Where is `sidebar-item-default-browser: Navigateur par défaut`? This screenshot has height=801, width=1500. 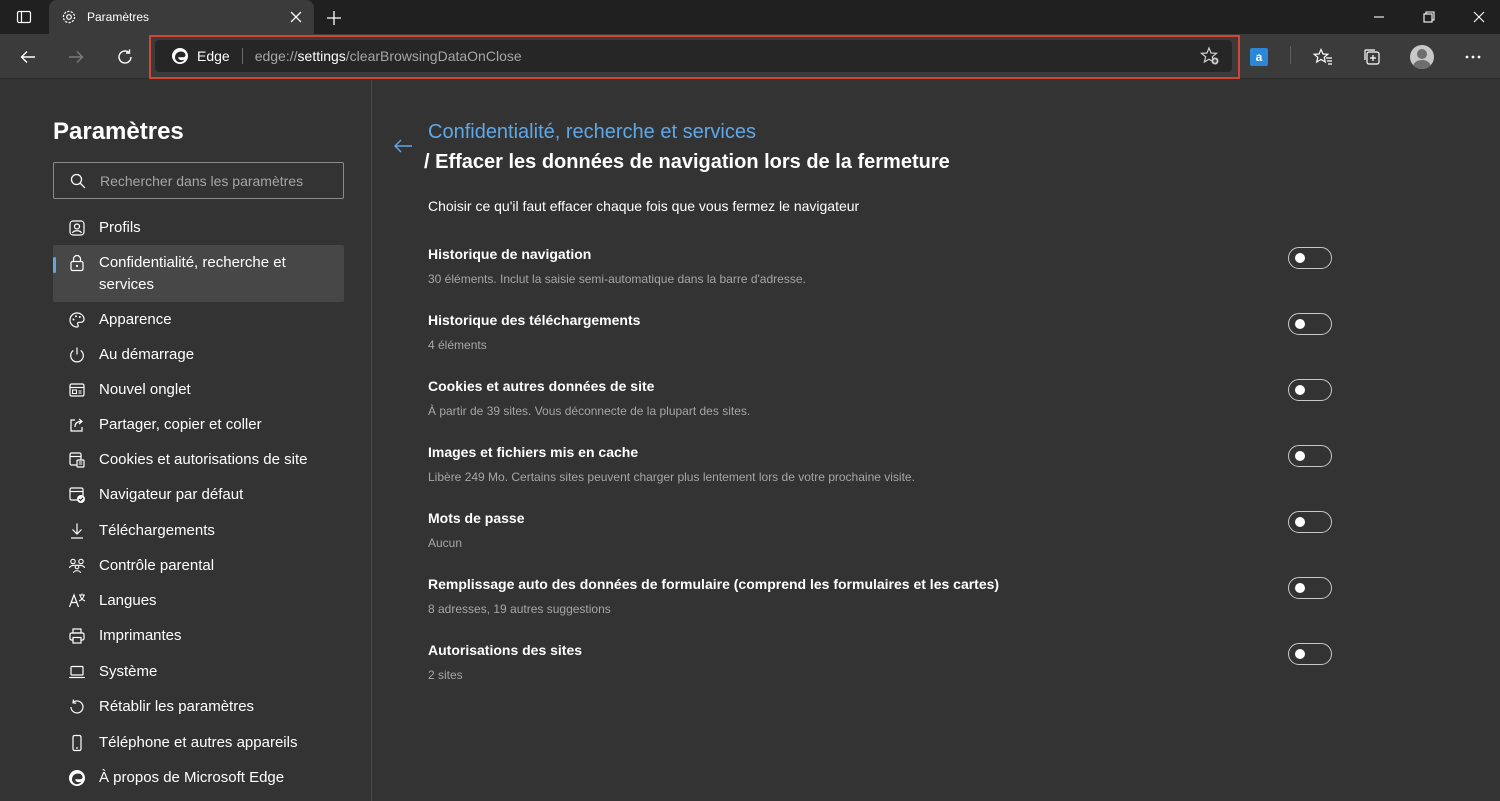
sidebar-item-default-browser: Navigateur par défaut is located at coordinates (198, 495).